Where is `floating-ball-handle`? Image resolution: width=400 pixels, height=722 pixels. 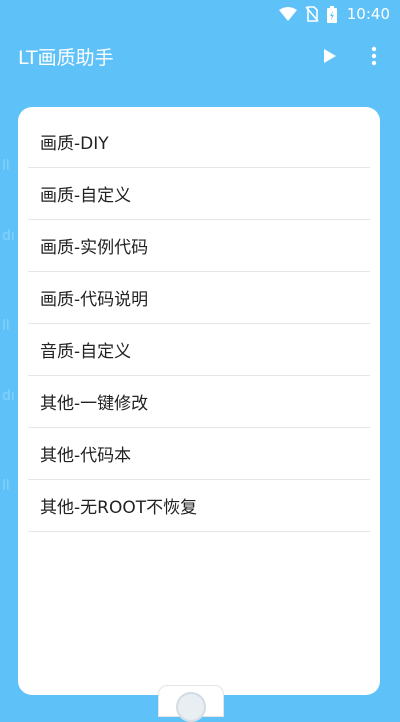
floating-ball-handle is located at coordinates (191, 704).